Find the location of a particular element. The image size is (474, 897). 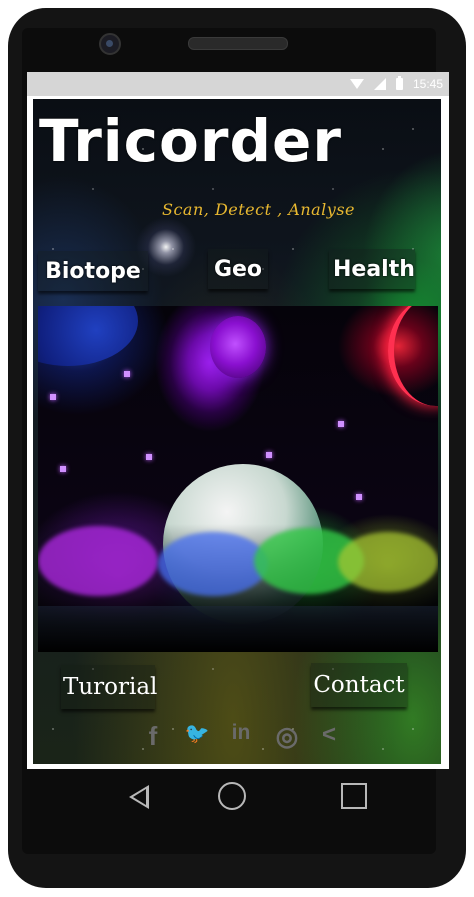

status-time: 15:45 is located at coordinates (427, 84).